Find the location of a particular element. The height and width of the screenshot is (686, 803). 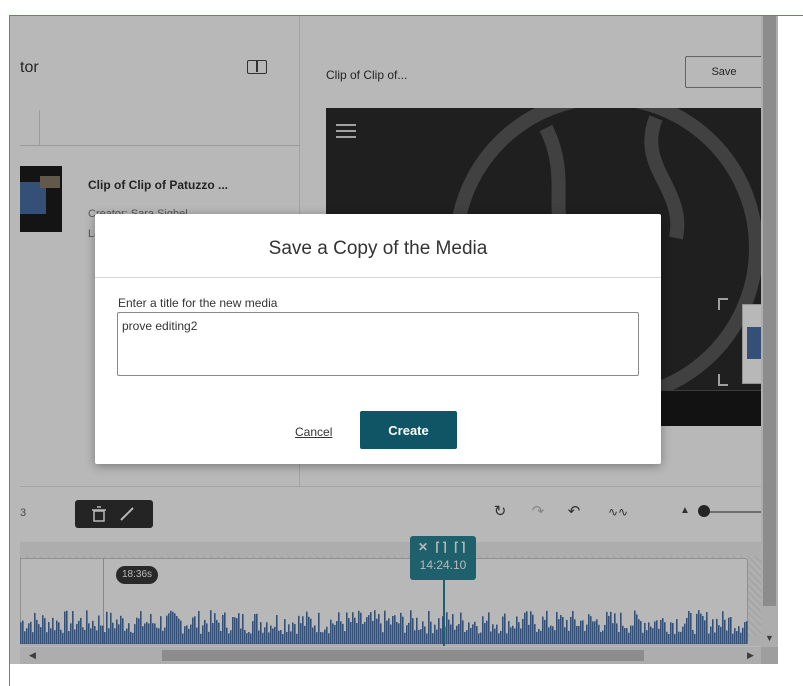

title-field-label: Enter a title for the new media is located at coordinates (198, 303).